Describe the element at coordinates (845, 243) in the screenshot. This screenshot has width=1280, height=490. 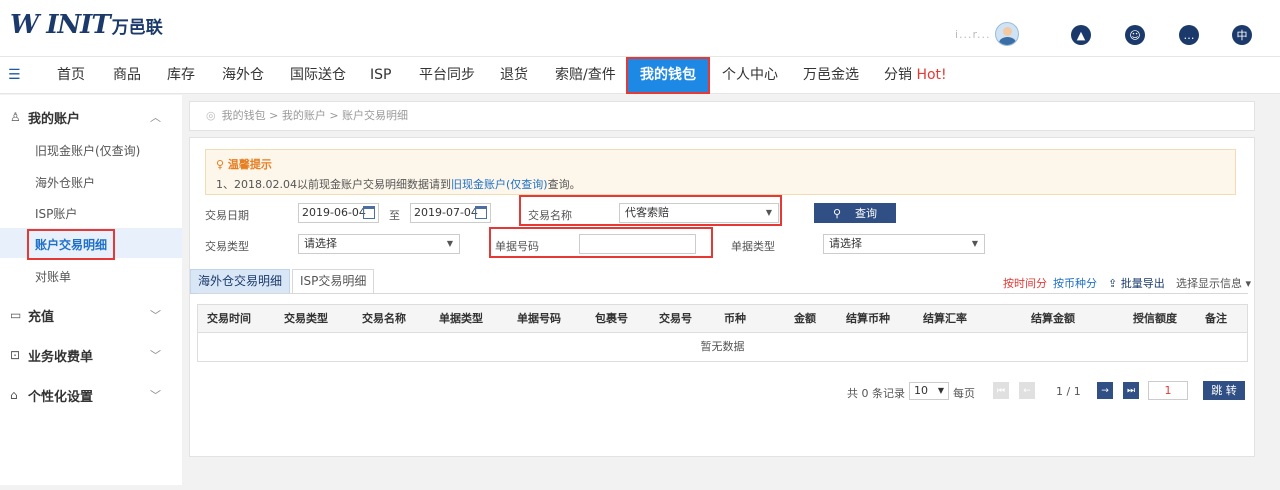
I see `doc-type-value: 请选择` at that location.